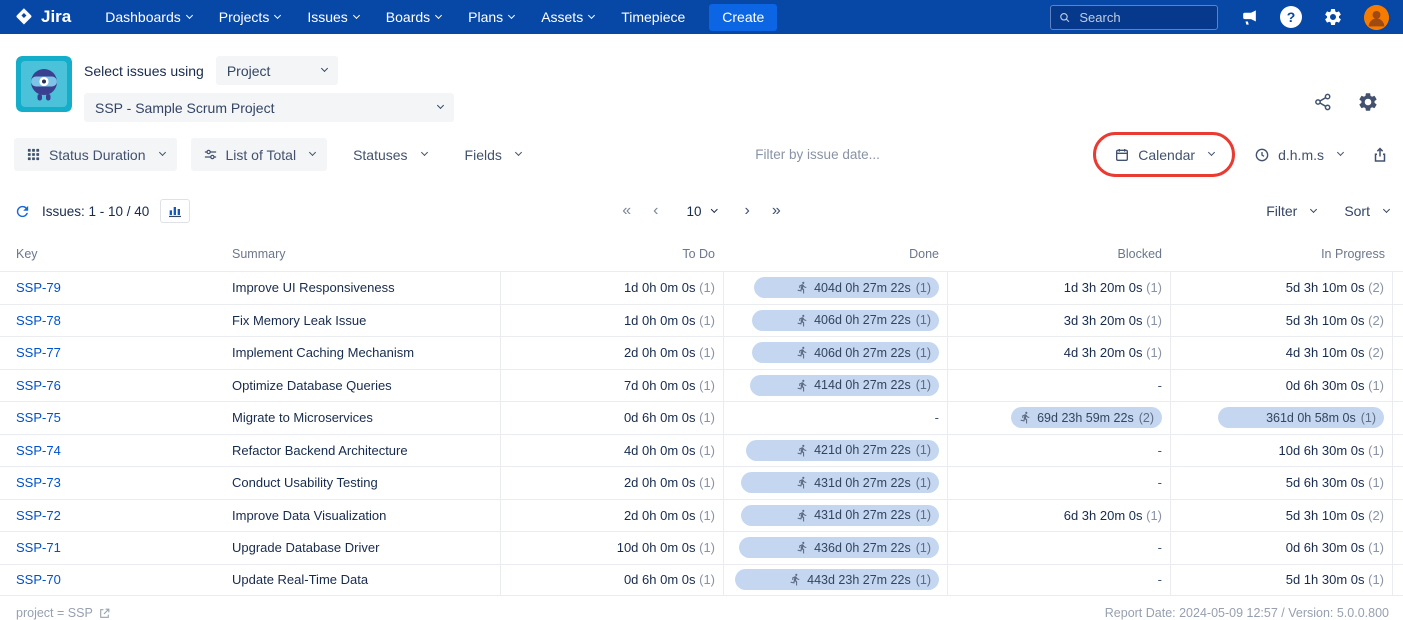  Describe the element at coordinates (653, 17) in the screenshot. I see `nav-item-timepiece: Timepiece` at that location.